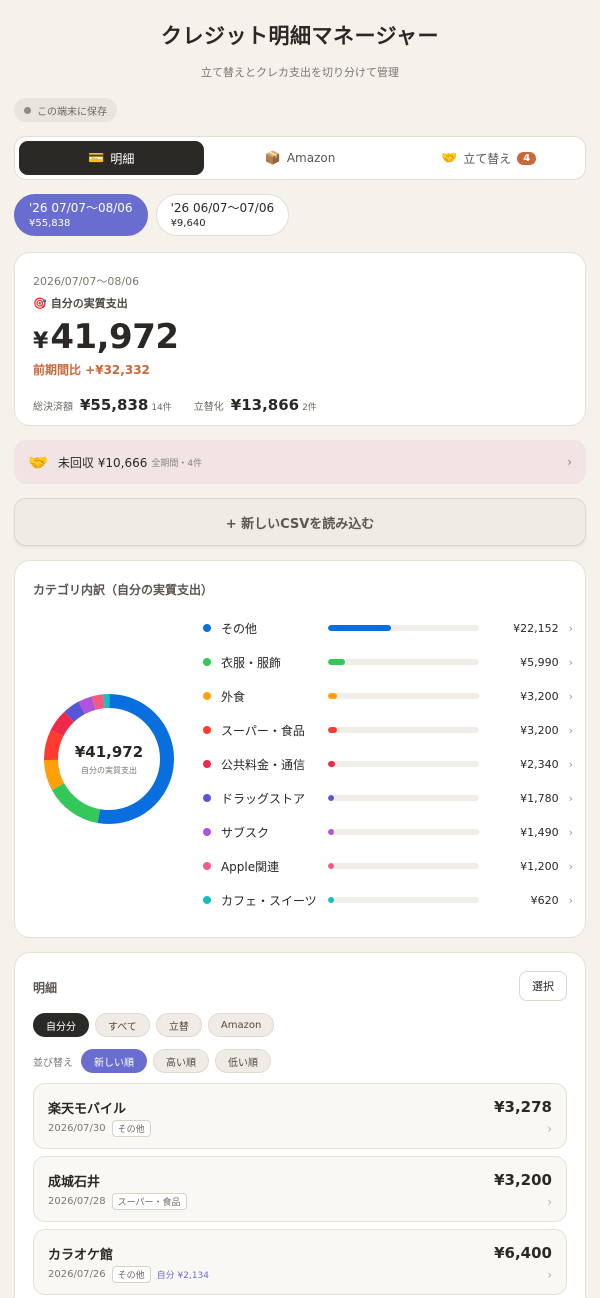 The height and width of the screenshot is (1298, 600). I want to click on donut-center: ¥41,972 自分の実質支出, so click(109, 759).